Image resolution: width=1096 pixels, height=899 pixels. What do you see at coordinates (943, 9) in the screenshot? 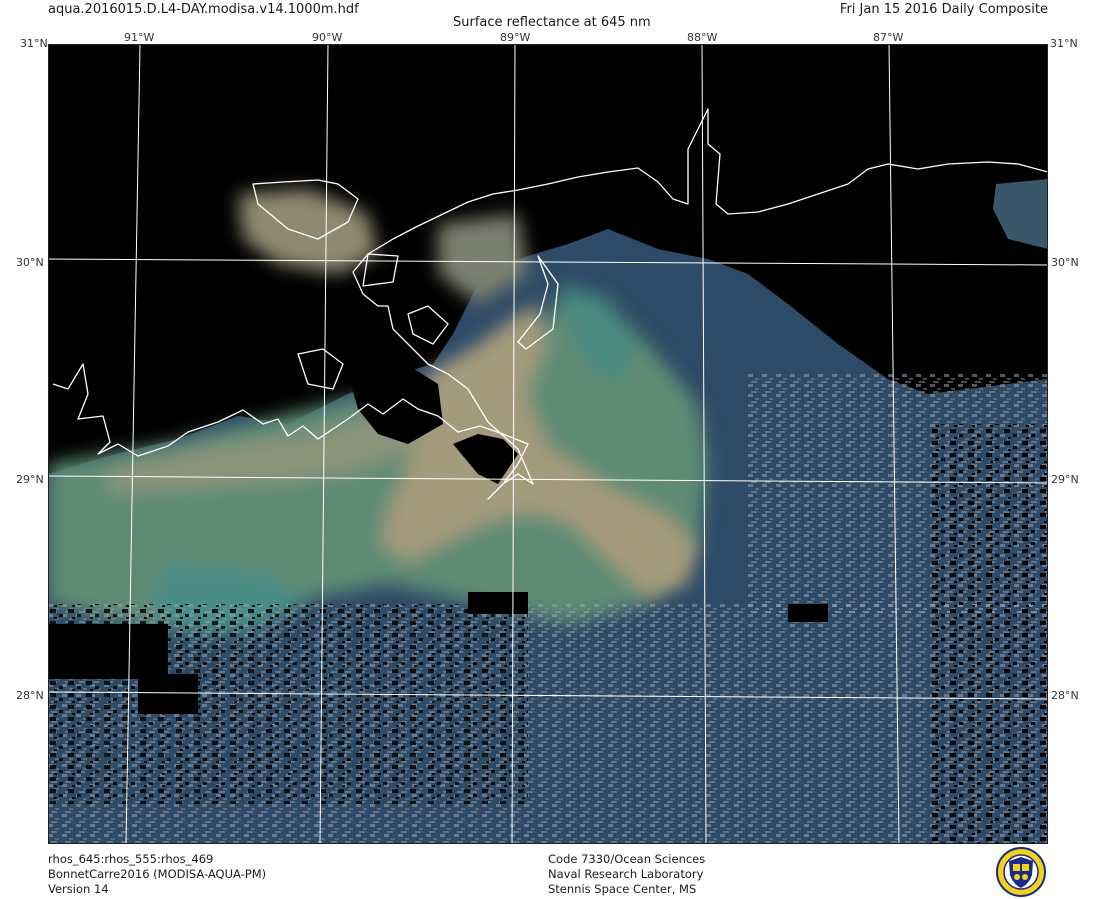
I see `composite-date: Fri Jan 15 2016 Daily Composite` at bounding box center [943, 9].